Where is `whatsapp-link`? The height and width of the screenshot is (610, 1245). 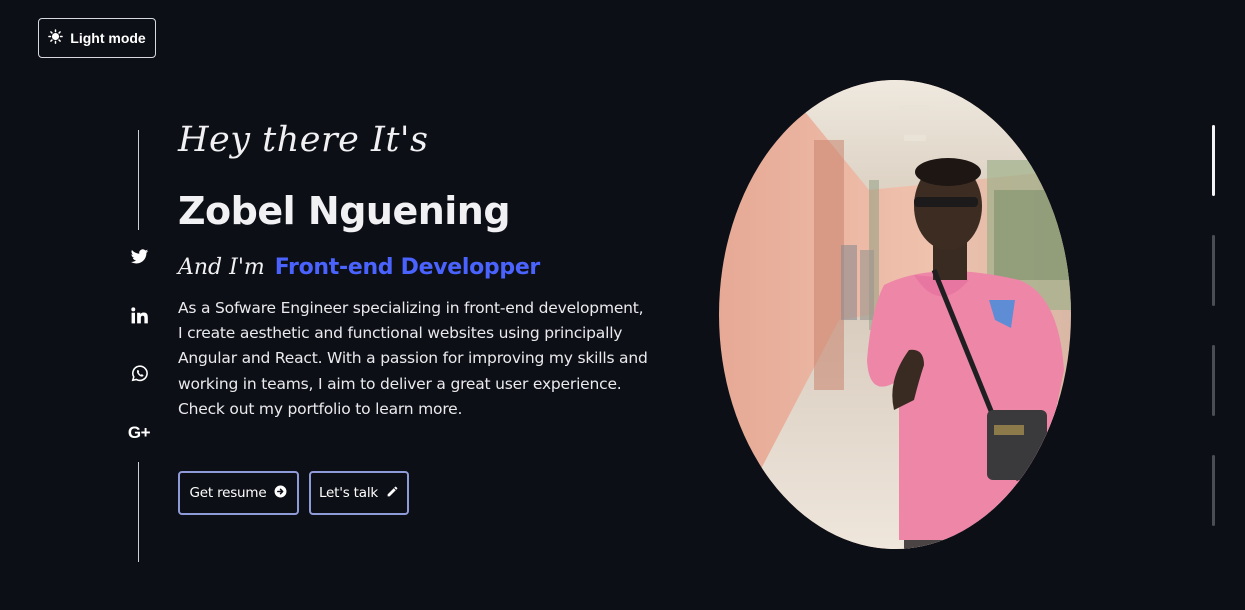
whatsapp-link is located at coordinates (139, 375).